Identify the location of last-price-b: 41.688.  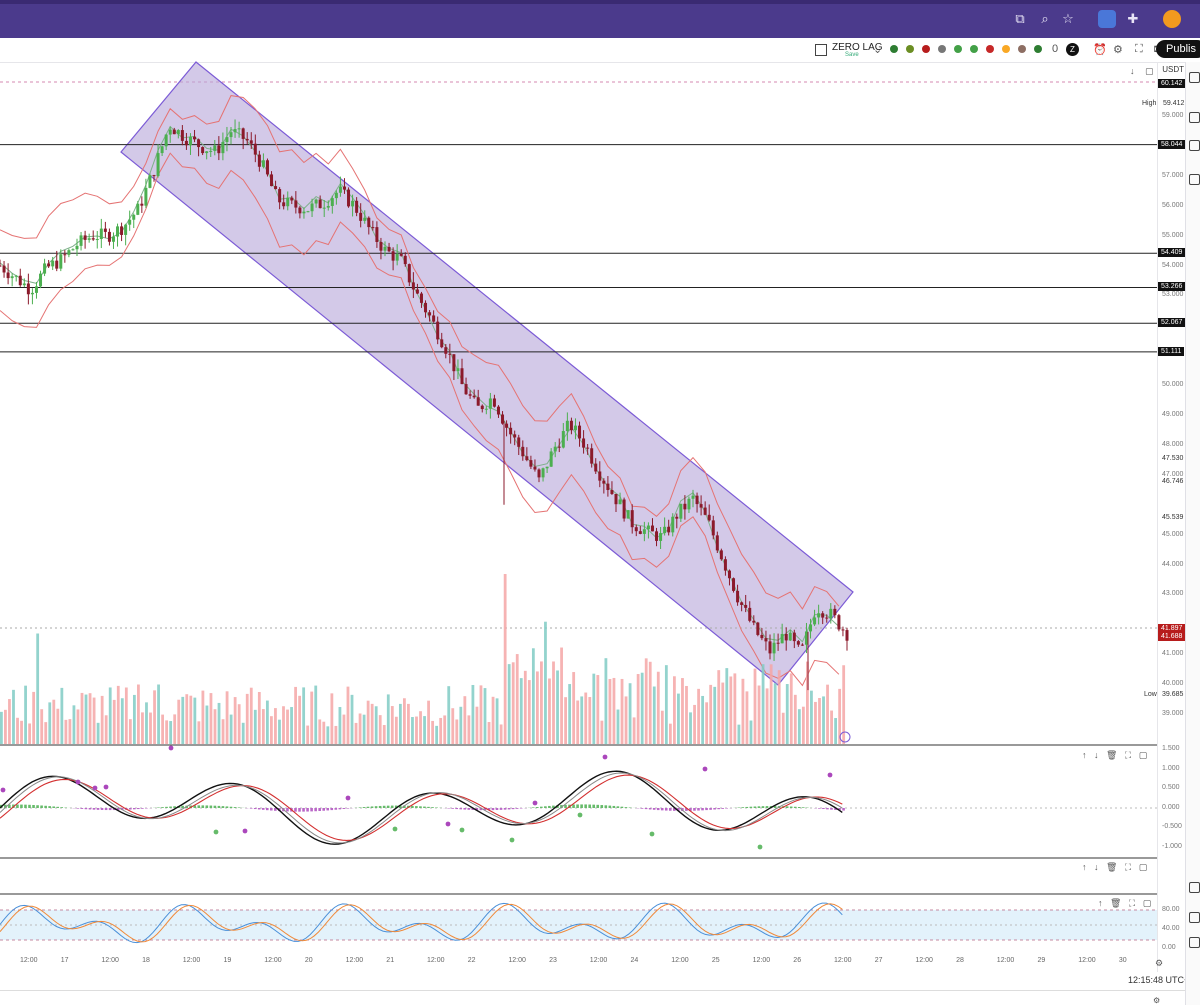
(1172, 636).